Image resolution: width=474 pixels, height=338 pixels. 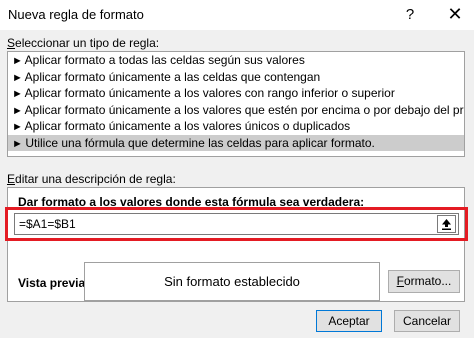 I want to click on close-button: ✕, so click(x=455, y=14).